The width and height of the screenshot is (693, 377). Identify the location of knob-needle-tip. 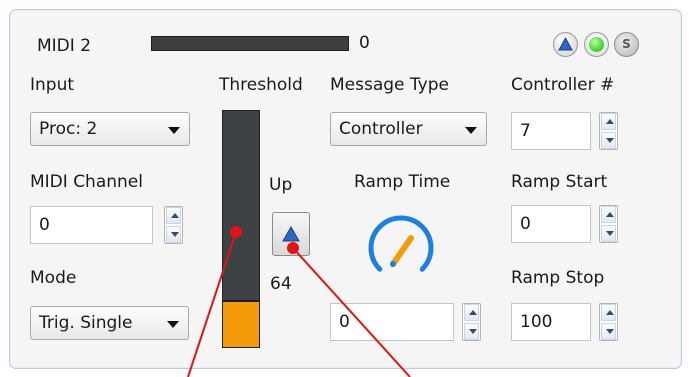
(393, 264).